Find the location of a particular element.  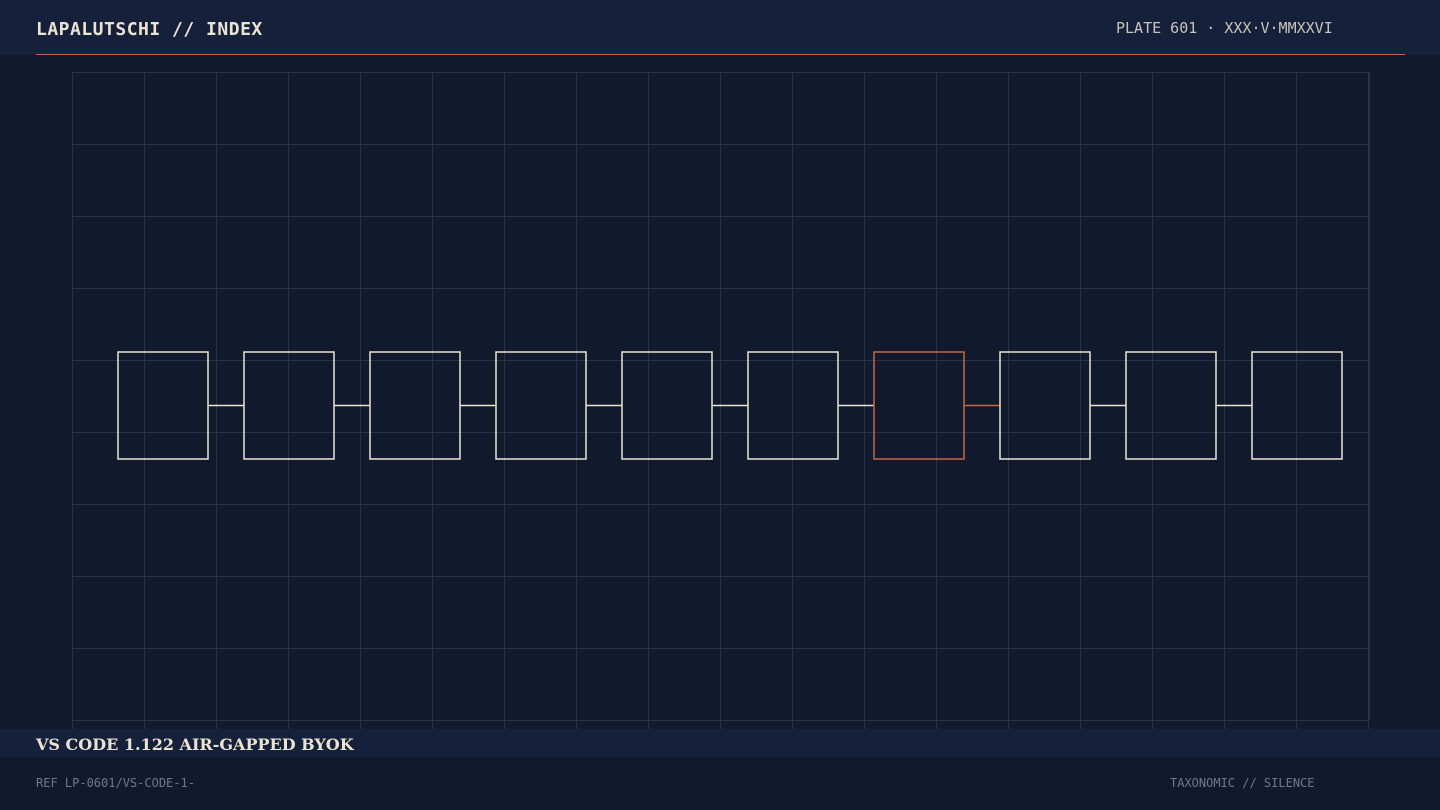

highlighted-node is located at coordinates (919, 405).